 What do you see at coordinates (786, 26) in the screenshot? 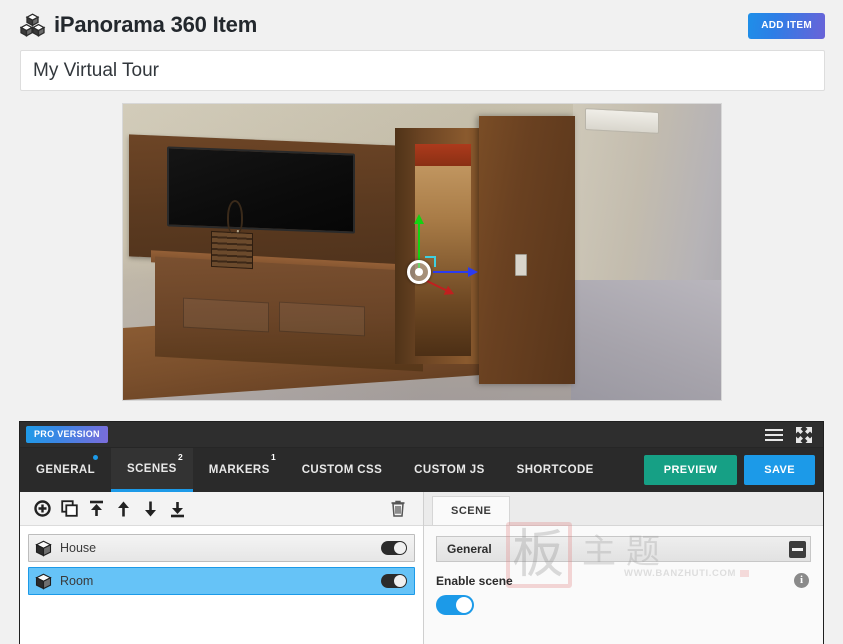
I see `add-item-button: ADD ITEM` at bounding box center [786, 26].